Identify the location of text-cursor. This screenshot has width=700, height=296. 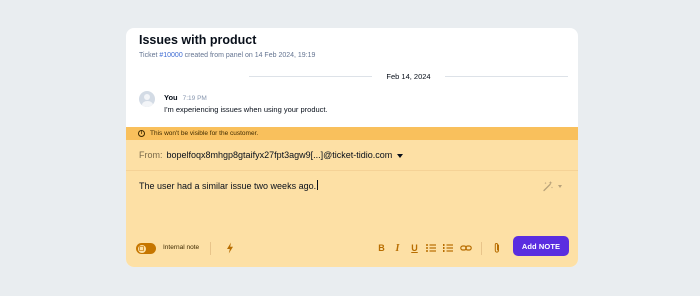
(317, 185).